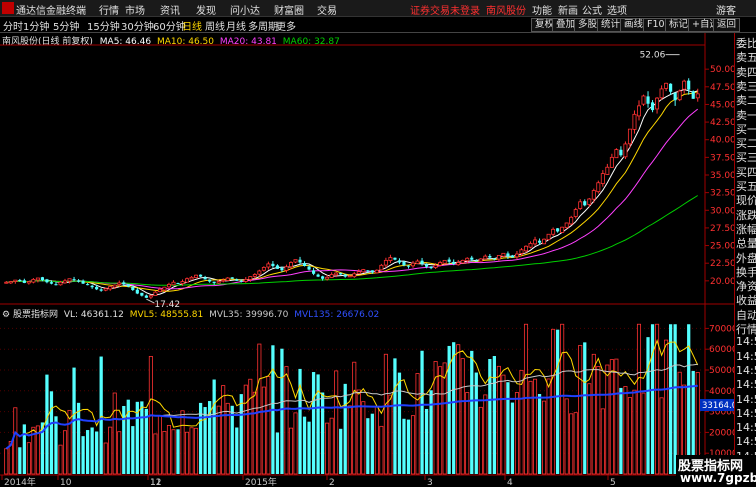  I want to click on x-tick-label: 10, so click(66, 482).